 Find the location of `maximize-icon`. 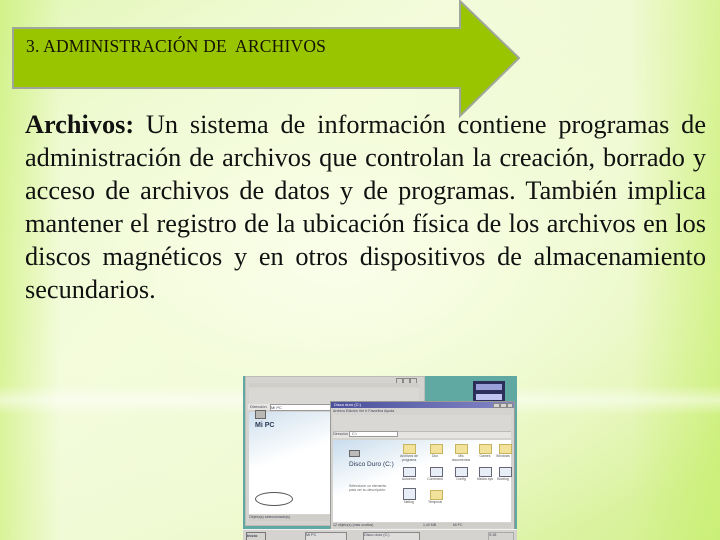

maximize-icon is located at coordinates (503, 405).